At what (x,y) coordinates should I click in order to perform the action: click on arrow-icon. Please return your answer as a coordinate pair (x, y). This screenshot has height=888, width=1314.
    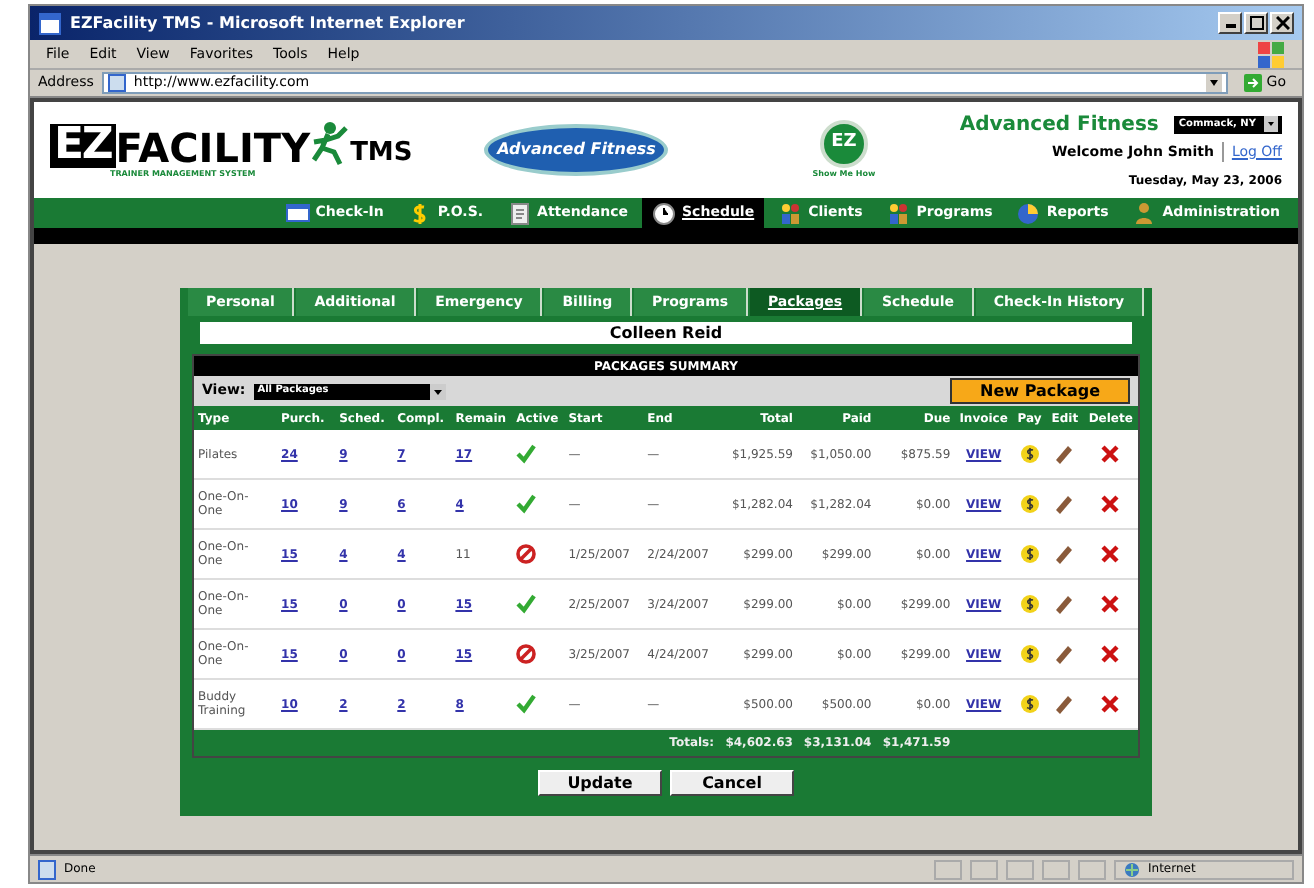
    Looking at the image, I should click on (1253, 83).